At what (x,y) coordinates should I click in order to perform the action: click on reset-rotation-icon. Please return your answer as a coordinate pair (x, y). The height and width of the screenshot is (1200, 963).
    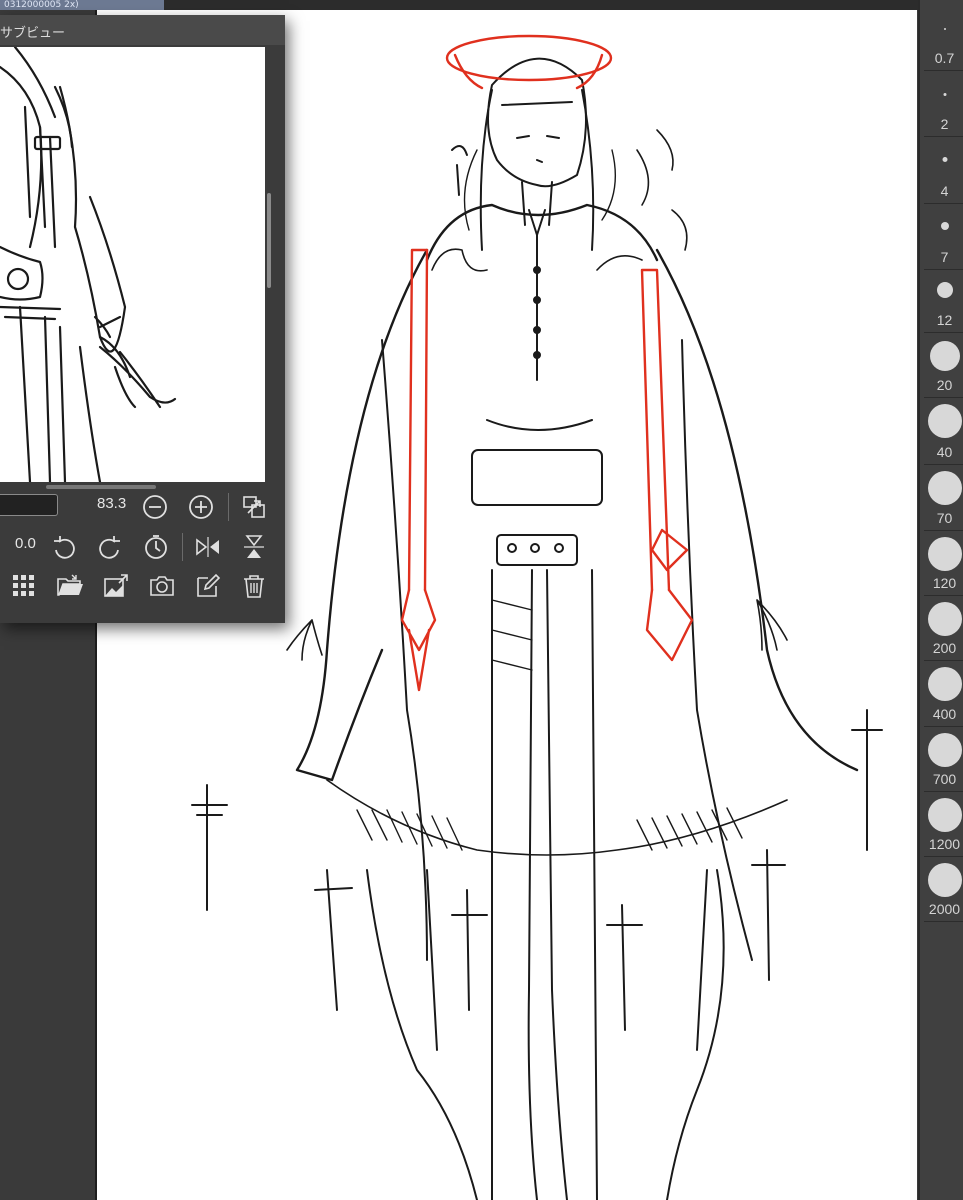
    Looking at the image, I should click on (156, 547).